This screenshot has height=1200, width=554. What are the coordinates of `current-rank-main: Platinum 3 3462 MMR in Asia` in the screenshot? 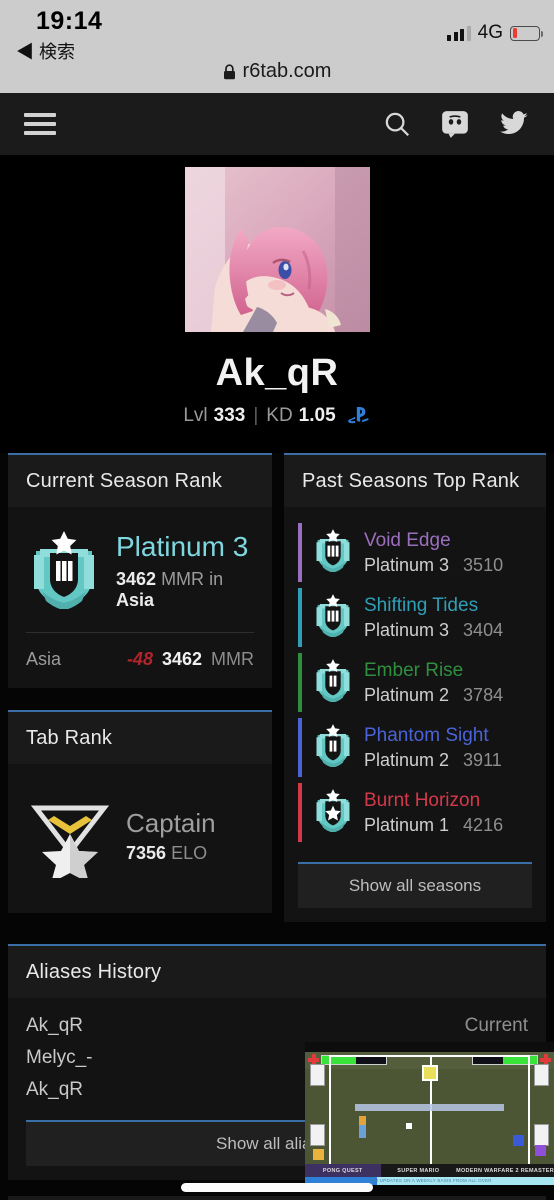 It's located at (140, 570).